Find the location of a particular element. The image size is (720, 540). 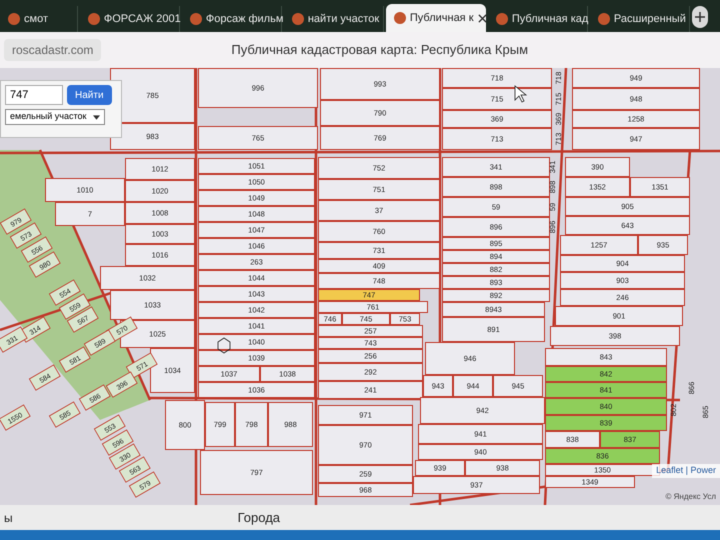

close-icon is located at coordinates (482, 18).